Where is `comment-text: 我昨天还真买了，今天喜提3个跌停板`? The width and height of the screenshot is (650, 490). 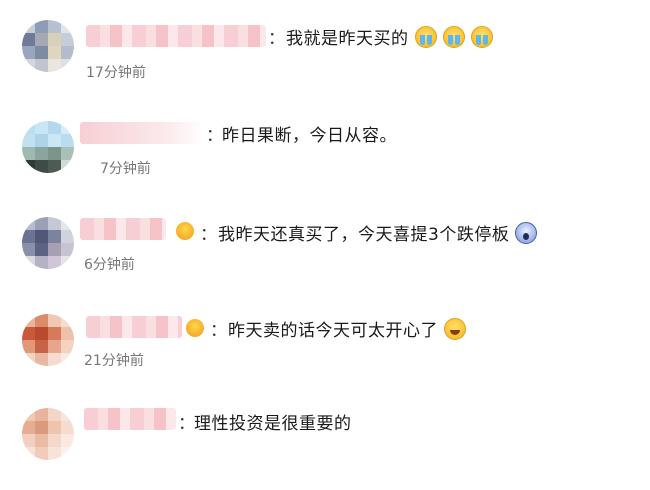 comment-text: 我昨天还真买了，今天喜提3个跌停板 is located at coordinates (378, 232).